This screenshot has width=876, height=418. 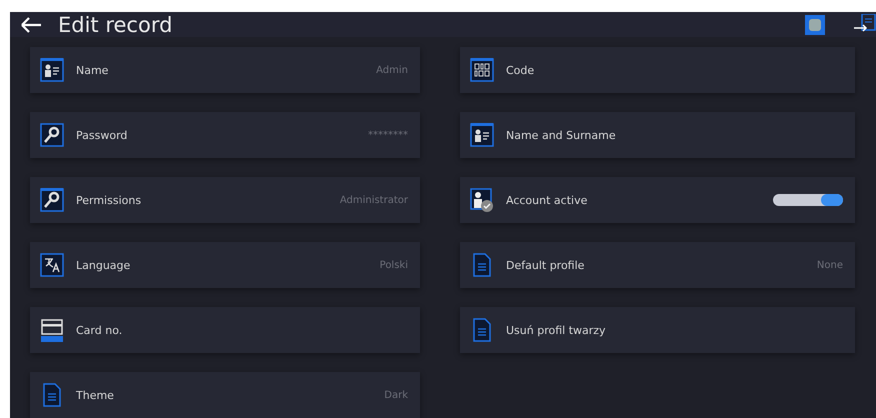 I want to click on setting-row: Default profile None, so click(x=657, y=265).